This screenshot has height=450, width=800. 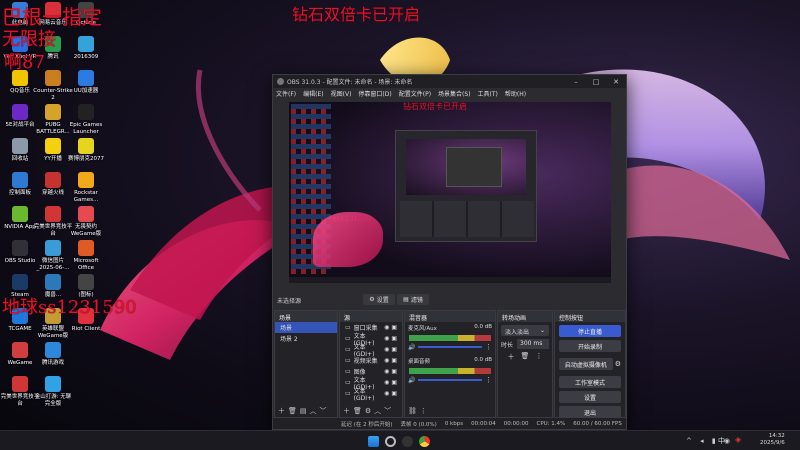 I want to click on sources-toolbar: ＋ 🗑 ⚙ ︿ ﹀, so click(x=371, y=411).